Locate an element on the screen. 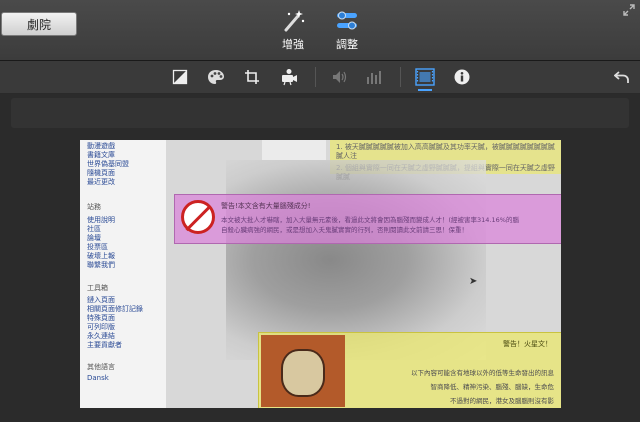 The image size is (640, 422). adjust-mode-label: 調整 is located at coordinates (347, 44).